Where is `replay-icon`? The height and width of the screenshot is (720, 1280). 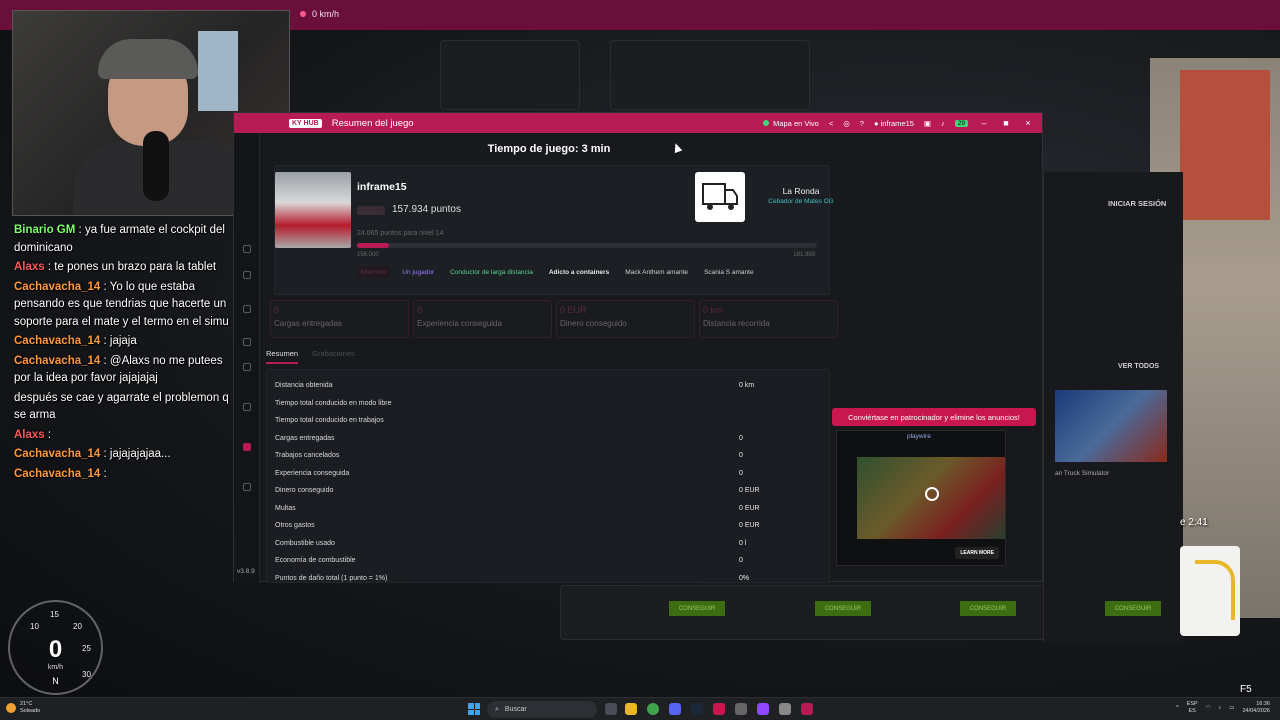
replay-icon is located at coordinates (932, 494).